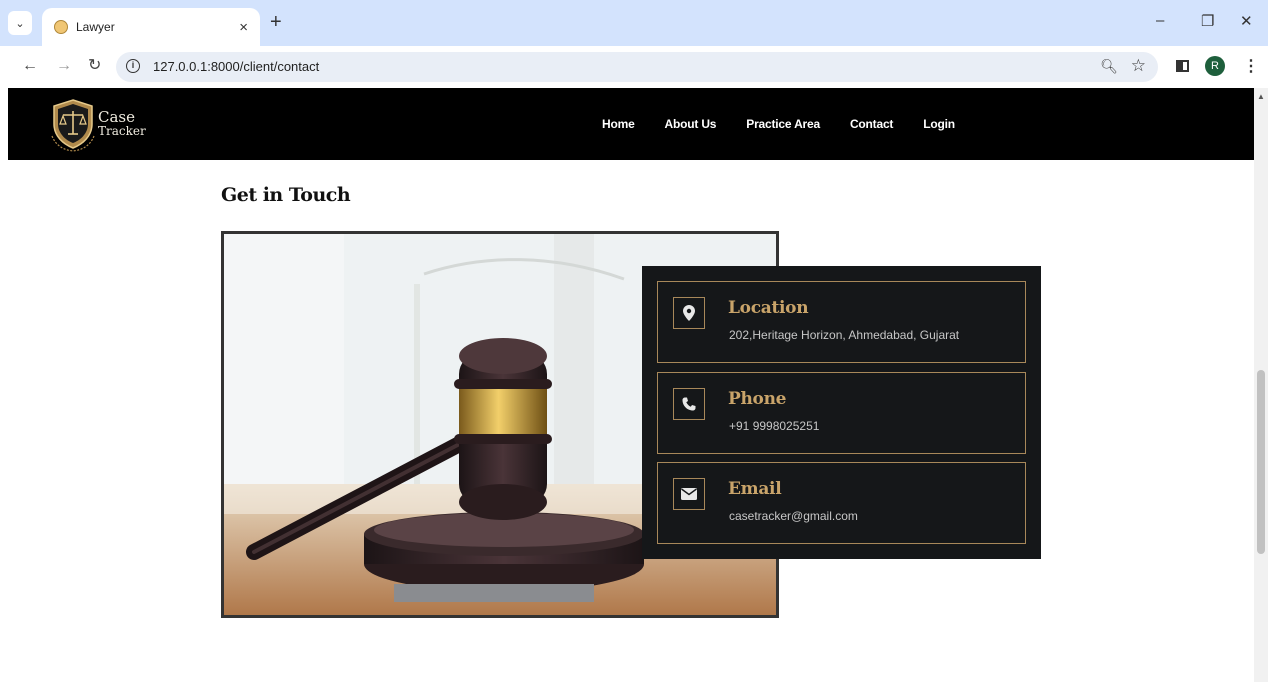  Describe the element at coordinates (1261, 462) in the screenshot. I see `scrollbar-thumb` at that location.